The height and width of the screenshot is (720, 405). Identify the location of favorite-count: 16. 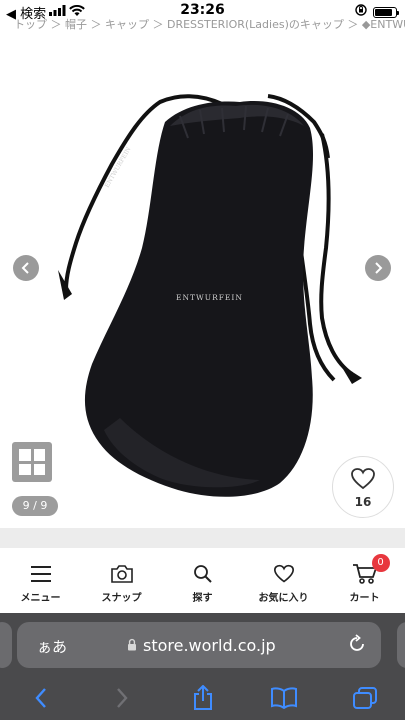
(363, 502).